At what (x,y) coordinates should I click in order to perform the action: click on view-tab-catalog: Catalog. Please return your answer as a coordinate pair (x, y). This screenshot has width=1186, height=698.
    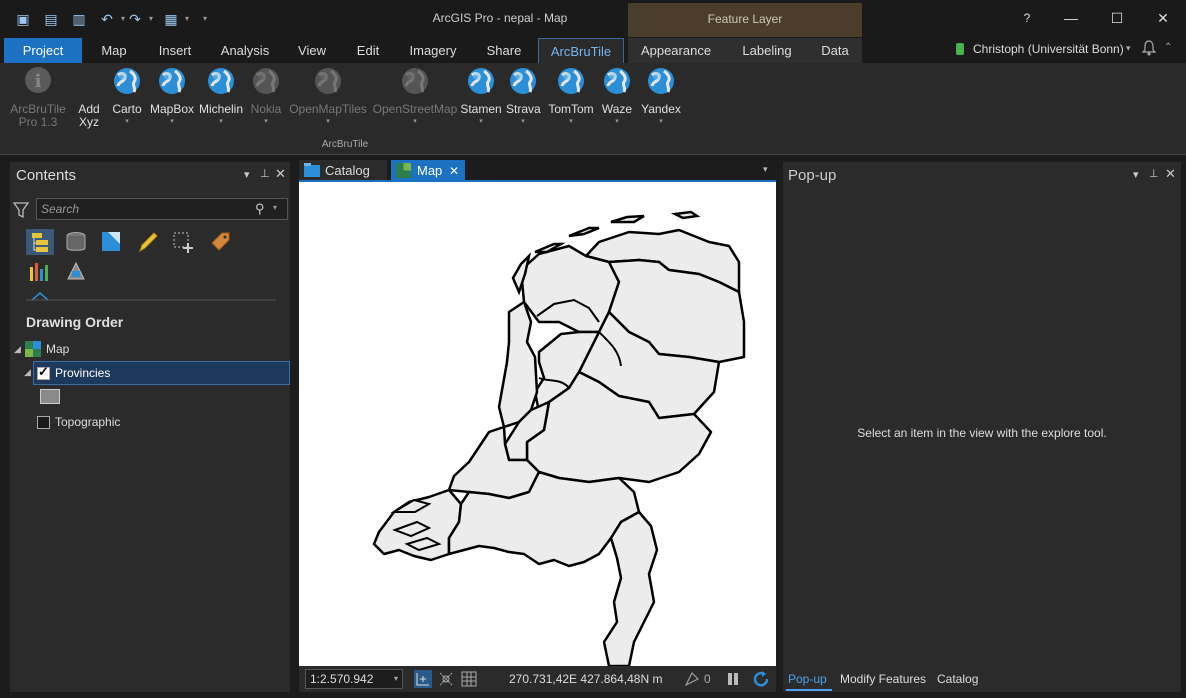
    Looking at the image, I should click on (343, 170).